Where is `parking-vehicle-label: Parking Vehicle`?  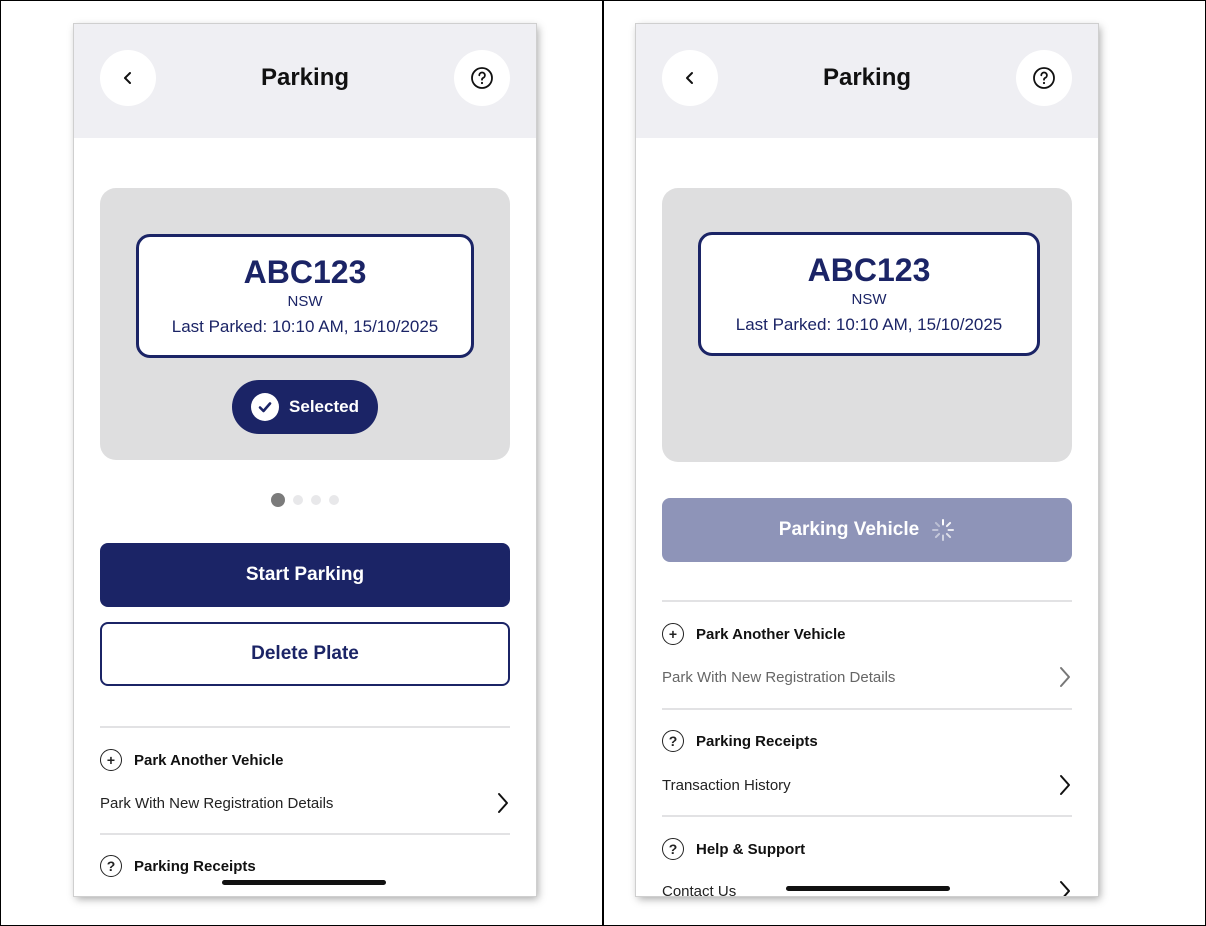
parking-vehicle-label: Parking Vehicle is located at coordinates (849, 529).